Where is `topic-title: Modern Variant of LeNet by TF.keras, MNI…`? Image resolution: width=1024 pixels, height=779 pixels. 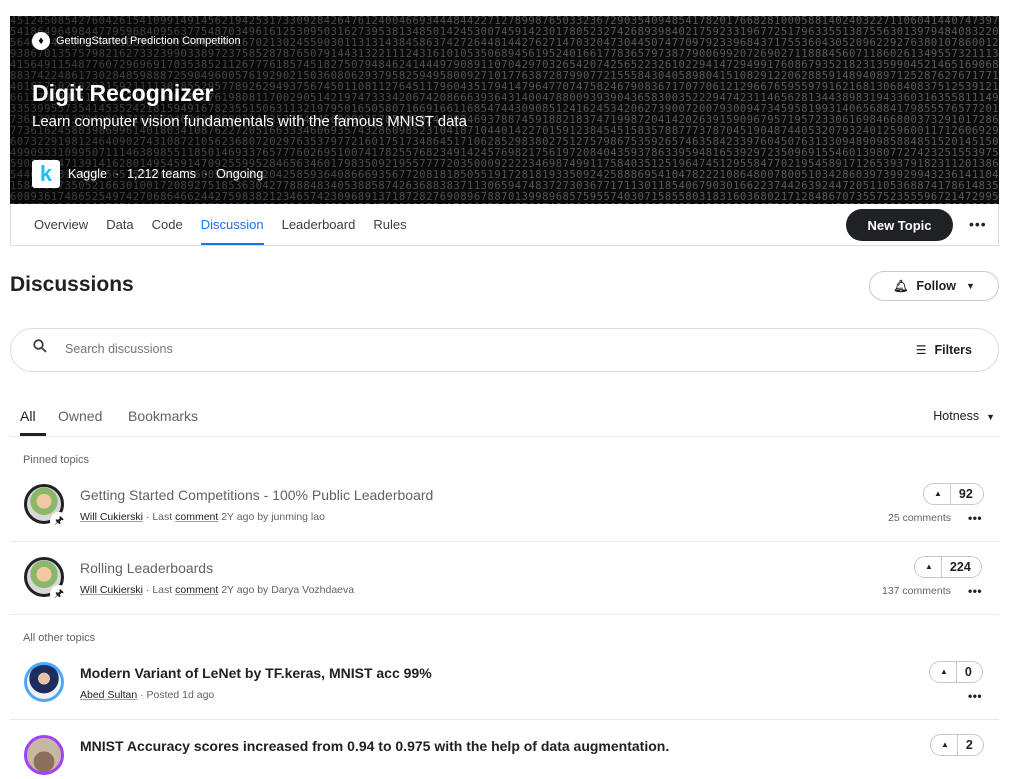 topic-title: Modern Variant of LeNet by TF.keras, MNI… is located at coordinates (256, 673).